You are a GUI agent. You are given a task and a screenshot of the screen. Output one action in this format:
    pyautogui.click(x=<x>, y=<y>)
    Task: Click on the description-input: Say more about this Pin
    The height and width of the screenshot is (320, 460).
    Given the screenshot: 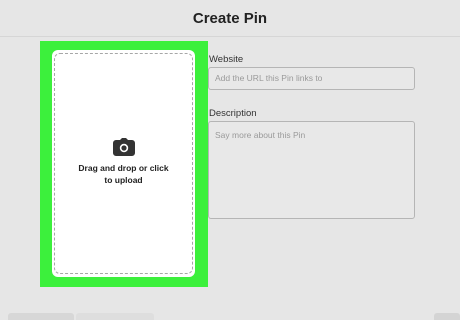 What is the action you would take?
    pyautogui.click(x=311, y=170)
    